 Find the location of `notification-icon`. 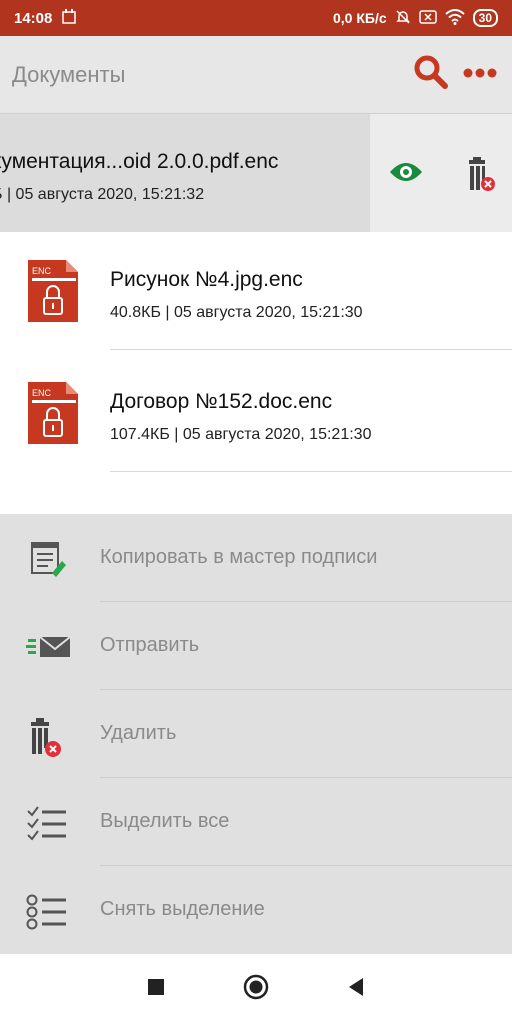

notification-icon is located at coordinates (69, 18).